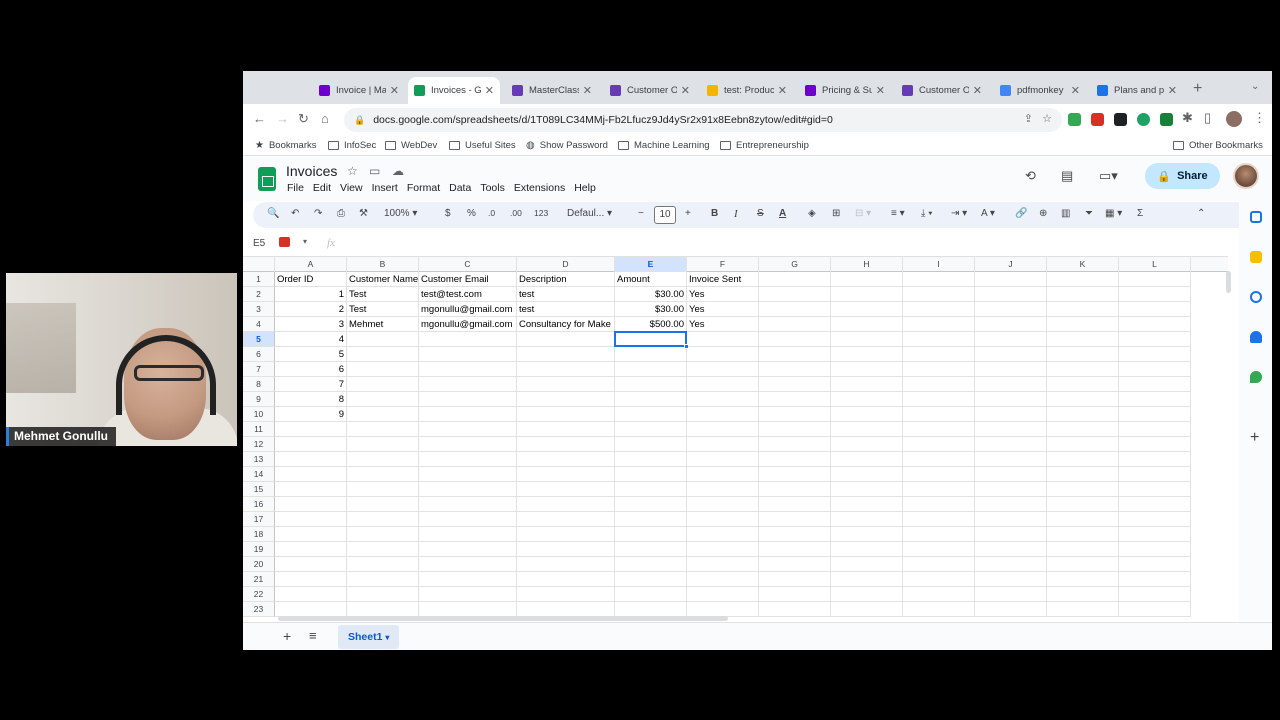 This screenshot has height=720, width=1280. Describe the element at coordinates (764, 145) in the screenshot. I see `bookmark-item: Entrepreneurship` at that location.